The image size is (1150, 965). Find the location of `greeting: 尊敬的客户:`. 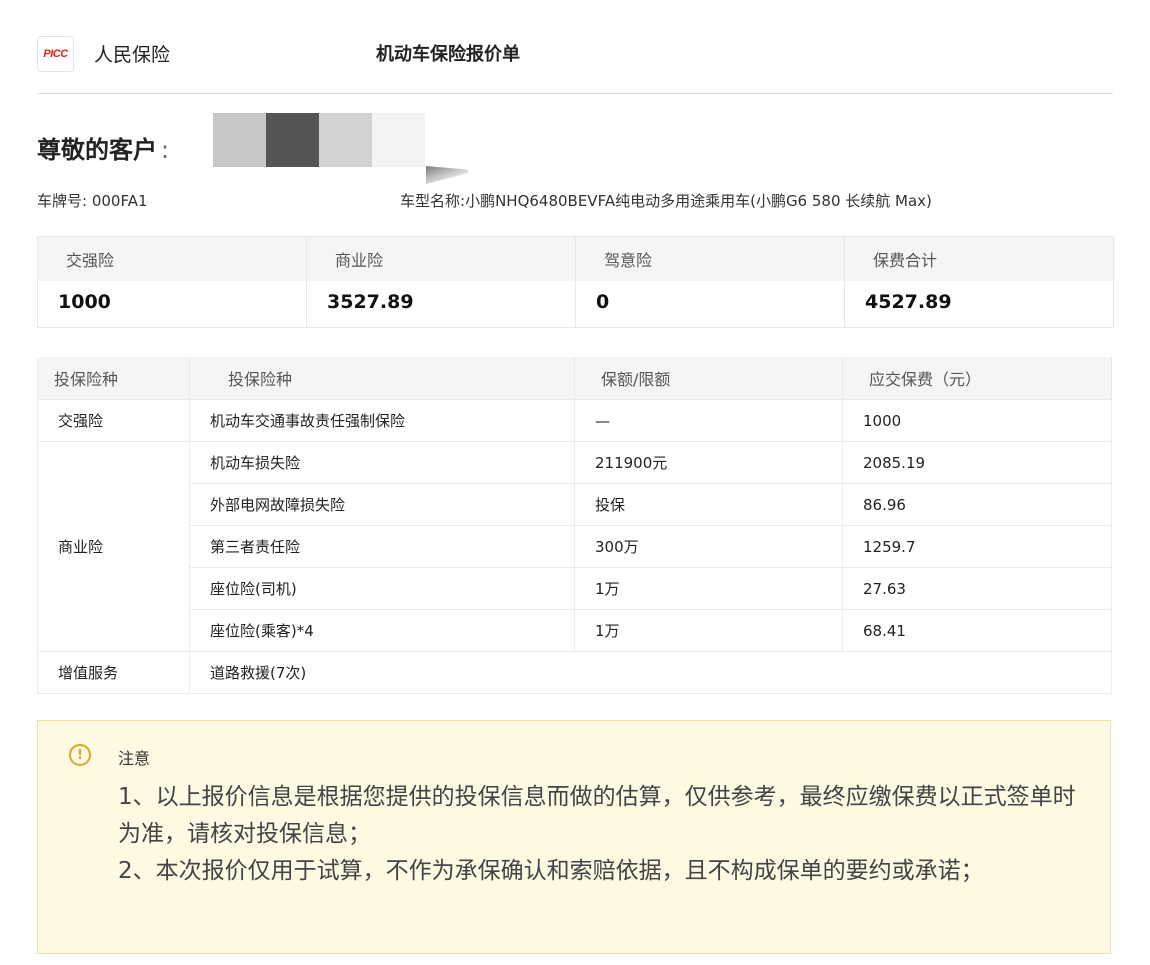

greeting: 尊敬的客户: is located at coordinates (103, 147).